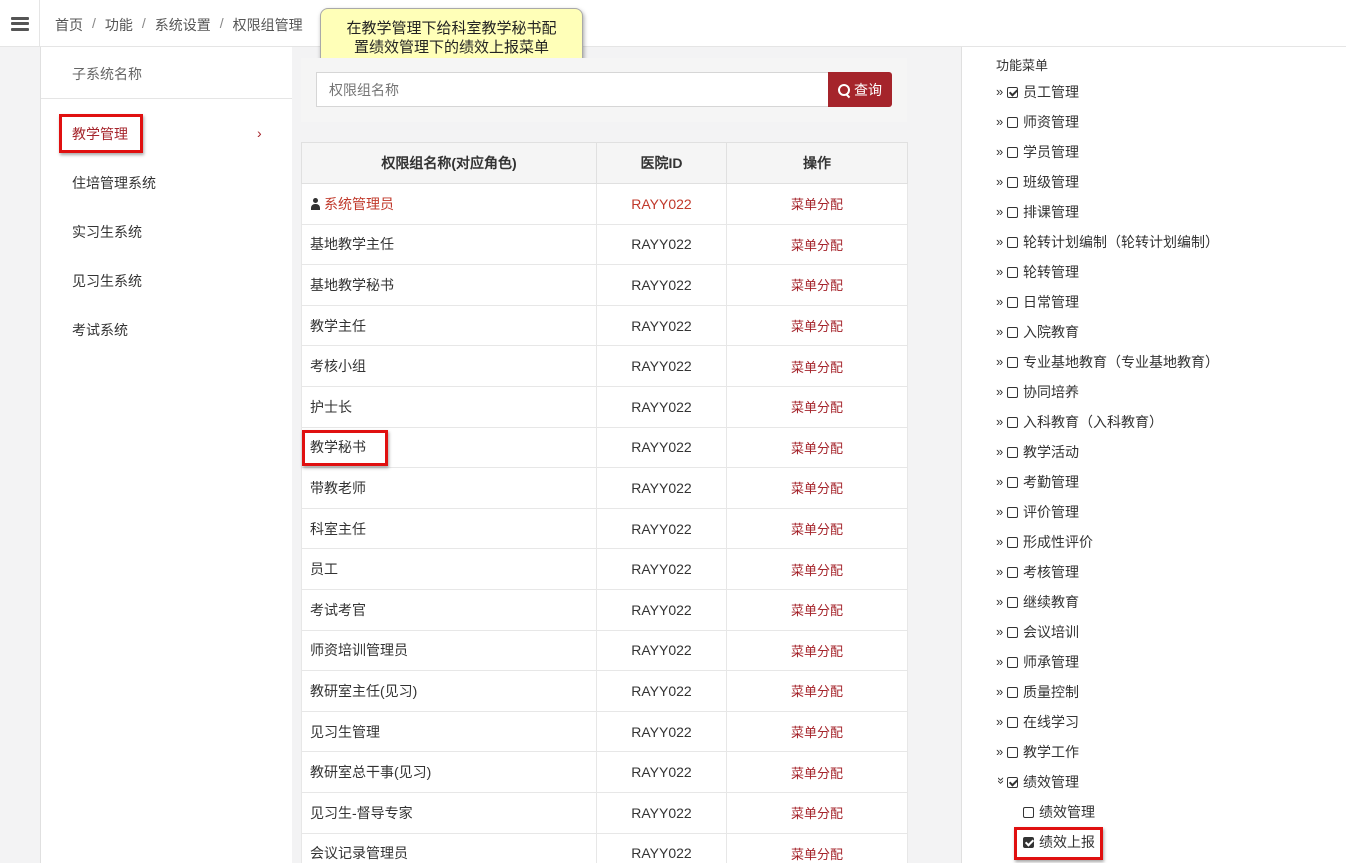 Image resolution: width=1346 pixels, height=863 pixels. I want to click on menu-tree-child-item: 绩效管理, so click(1059, 812).